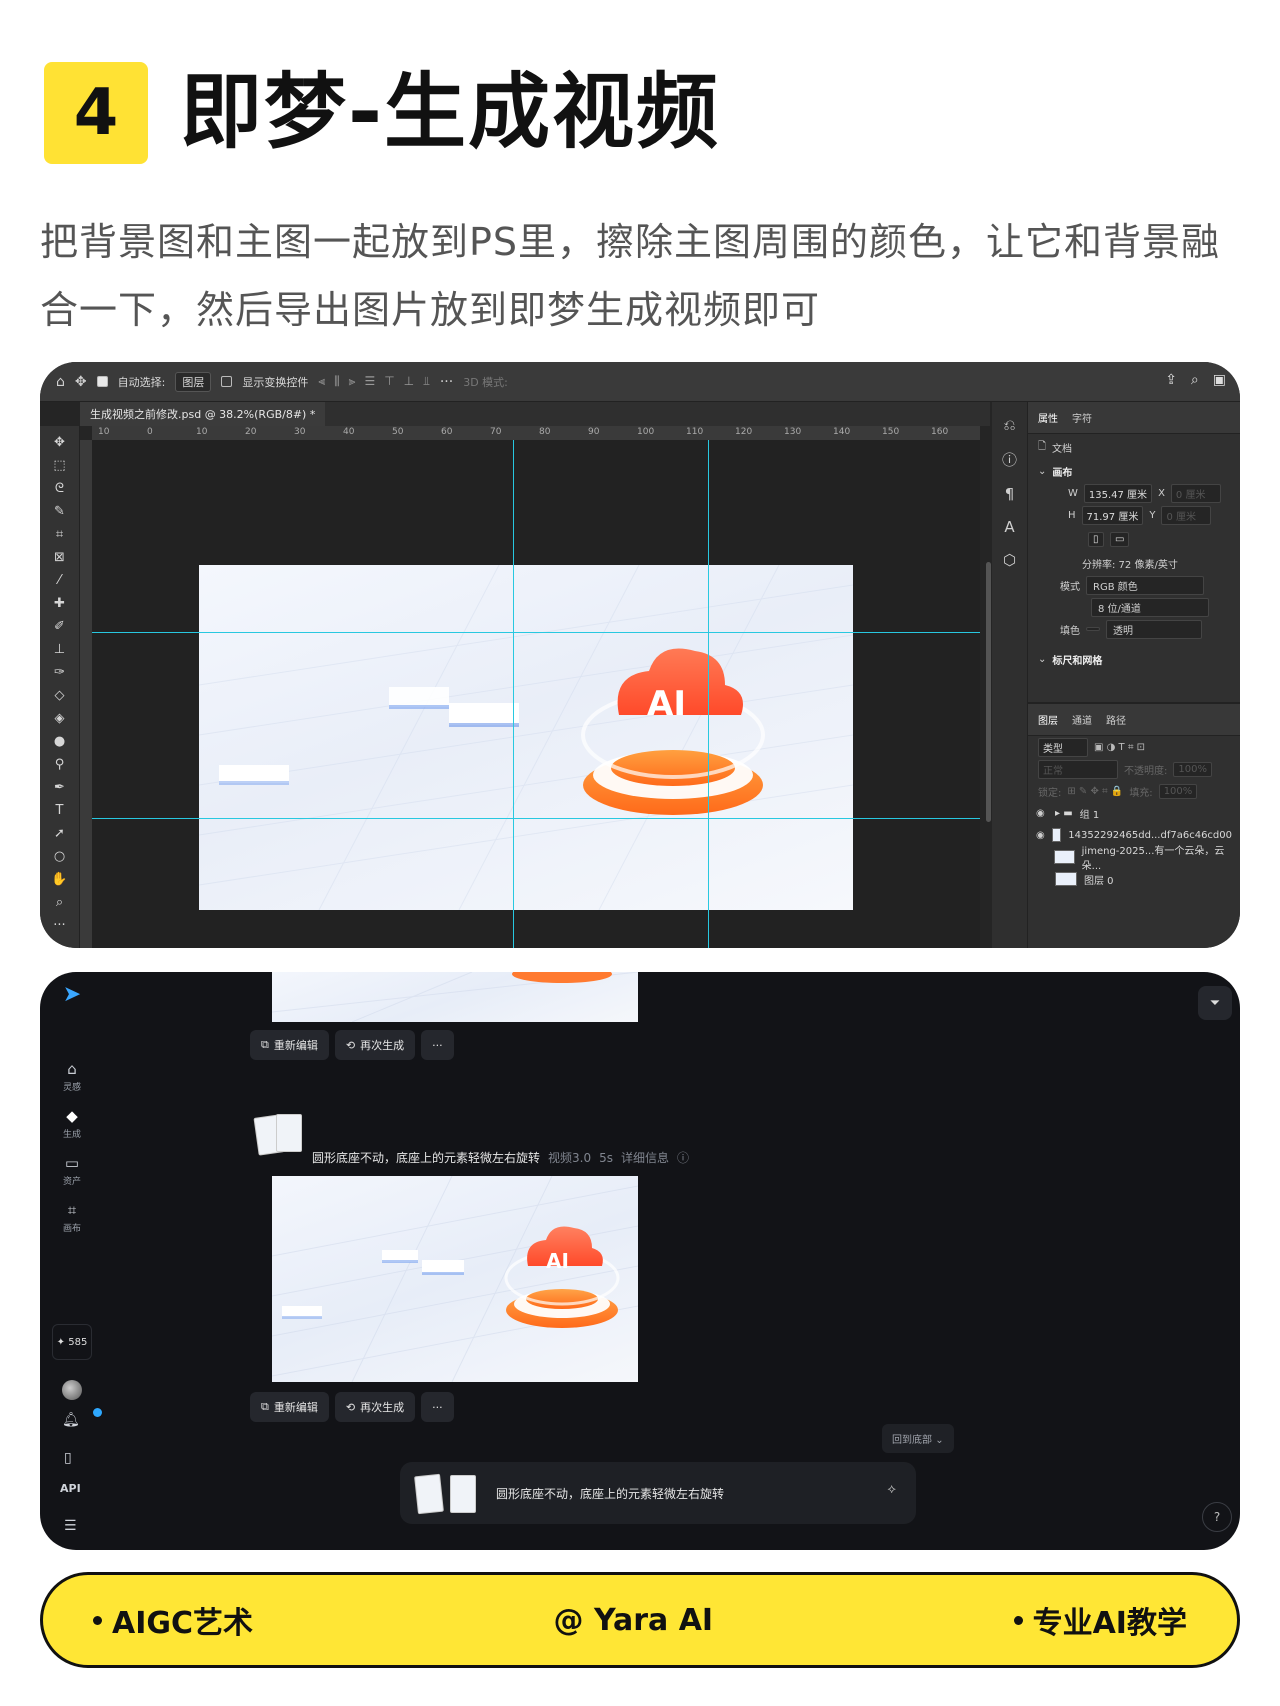 Image resolution: width=1280 pixels, height=1706 pixels. I want to click on opacity-field: 100%, so click(1192, 769).